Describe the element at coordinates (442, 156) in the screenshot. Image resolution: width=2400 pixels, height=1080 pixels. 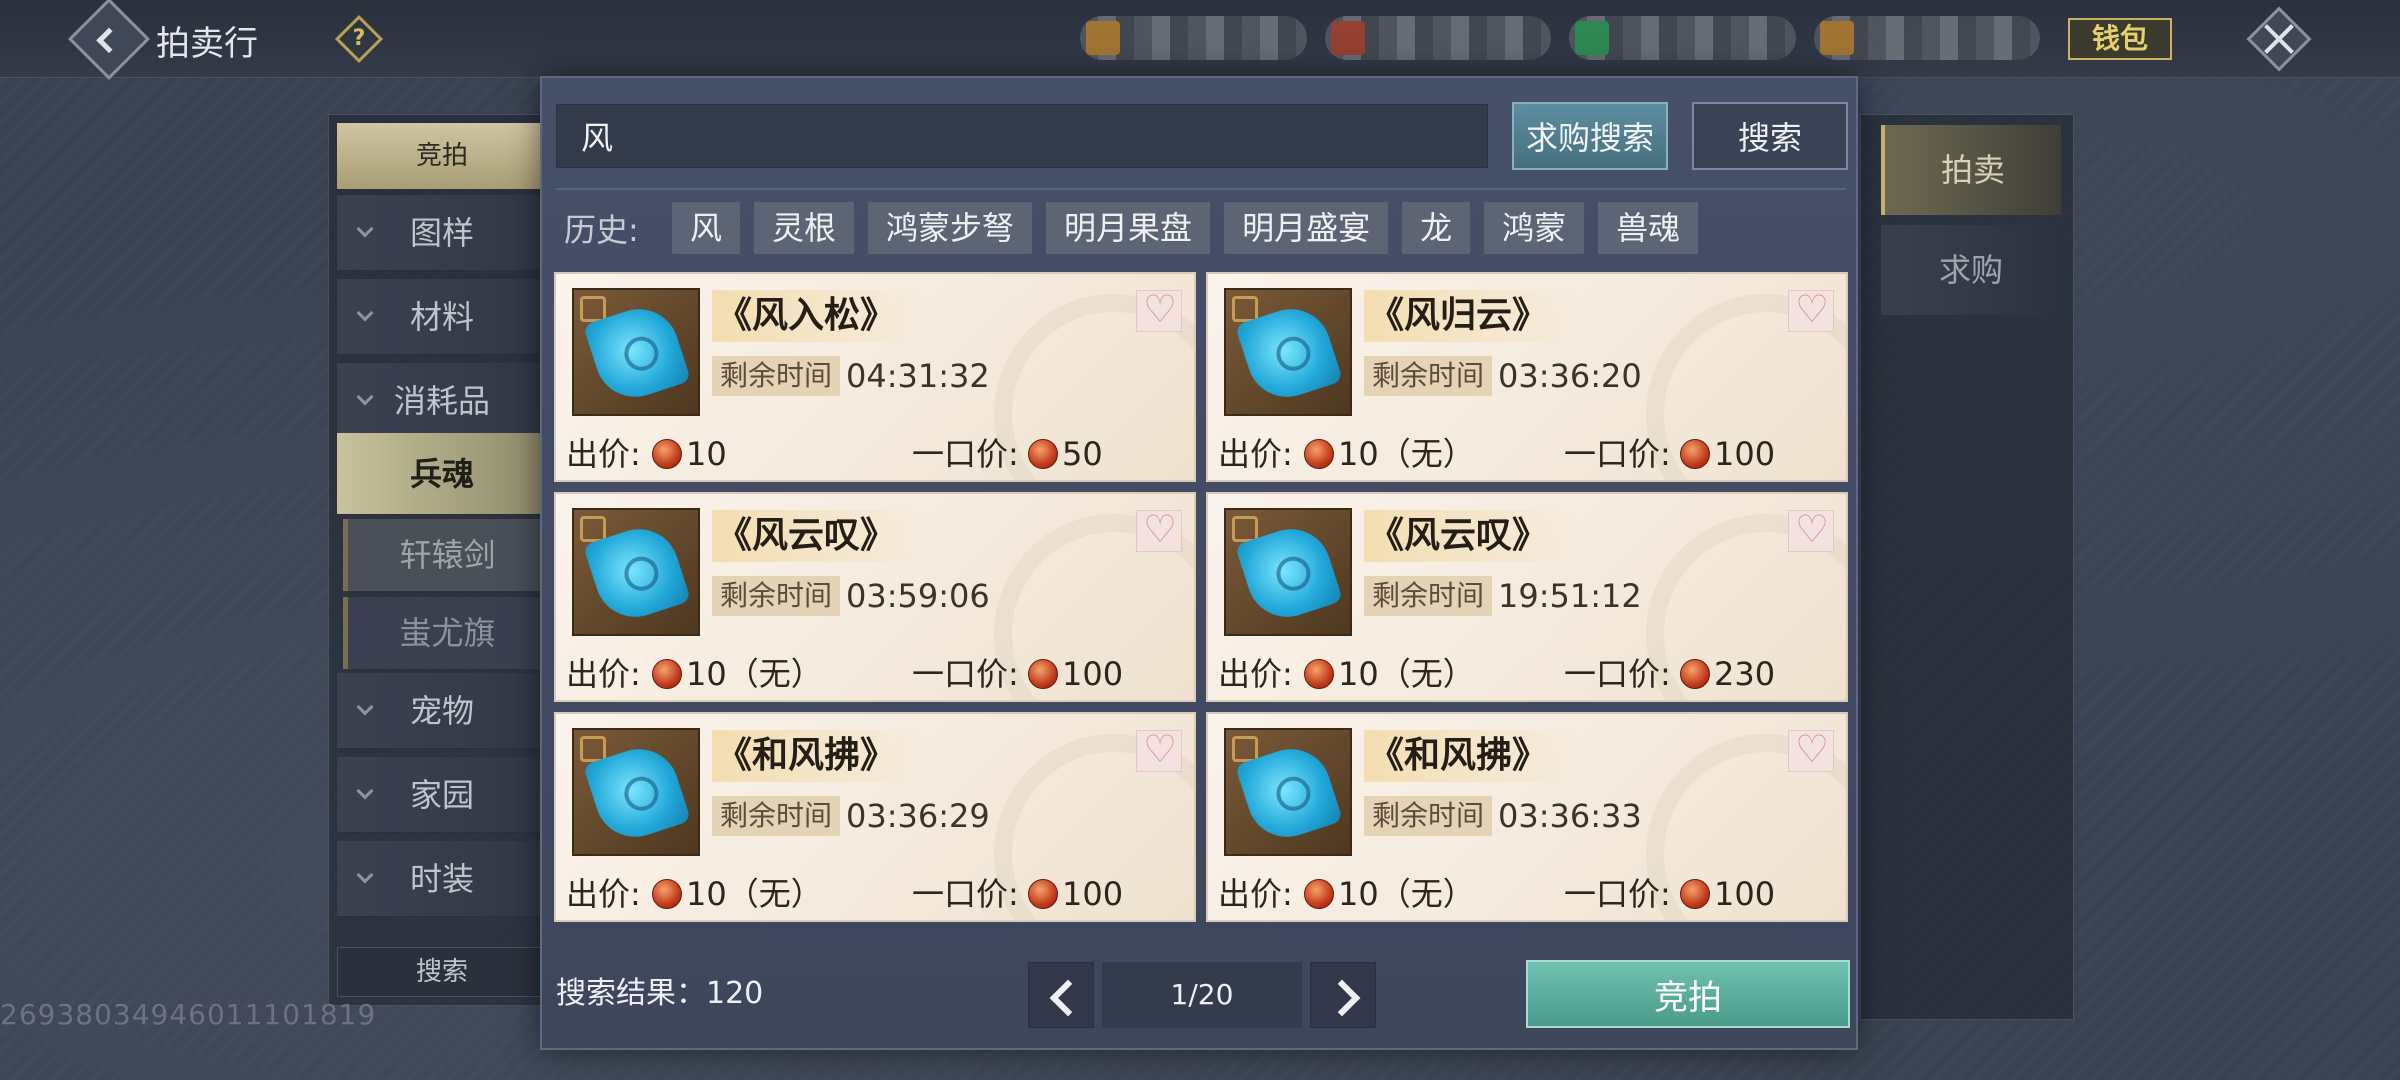
I see `tab-auction: 竞拍` at that location.